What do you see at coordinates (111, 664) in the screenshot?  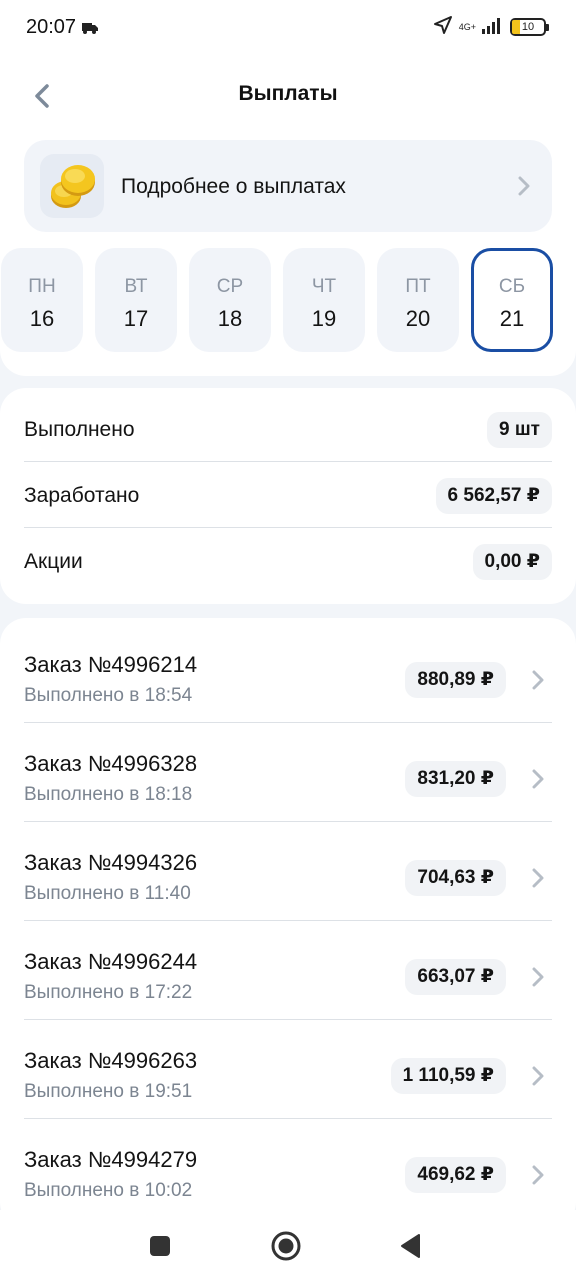 I see `order-title: Заказ №4996214` at bounding box center [111, 664].